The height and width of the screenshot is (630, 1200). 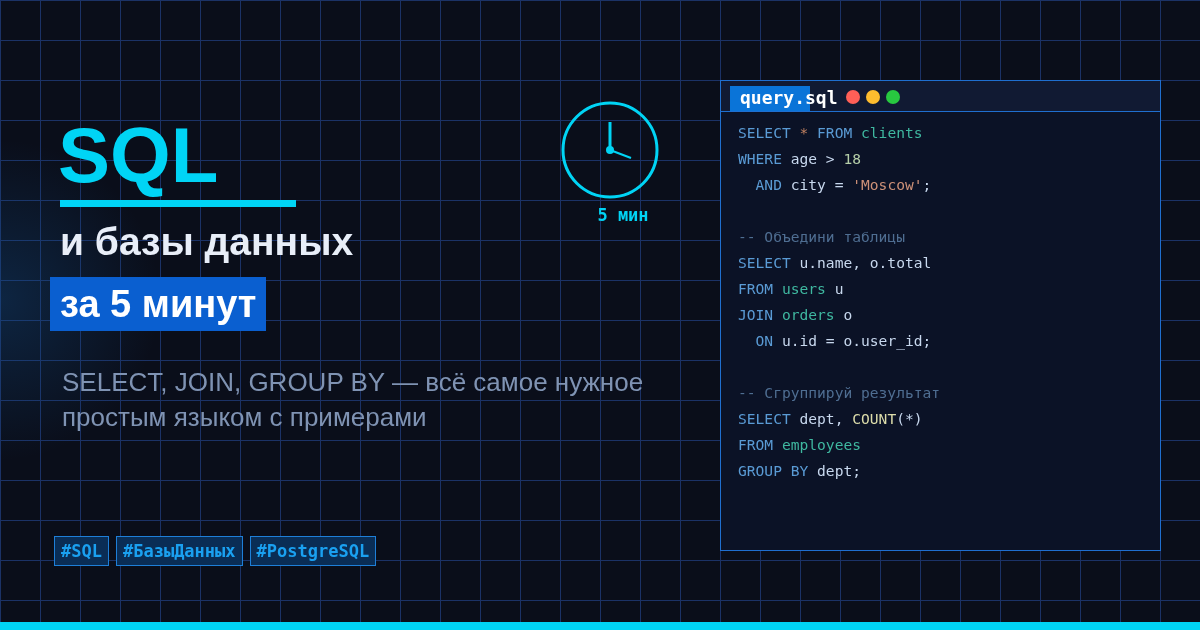 What do you see at coordinates (800, 159) in the screenshot?
I see `code-line: WHERE age > 18` at bounding box center [800, 159].